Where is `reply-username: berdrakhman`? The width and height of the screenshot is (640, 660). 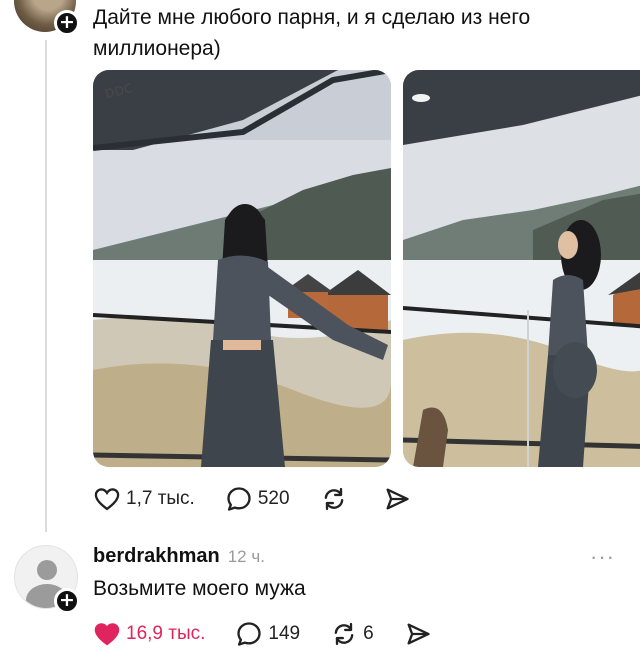
reply-username: berdrakhman is located at coordinates (156, 556).